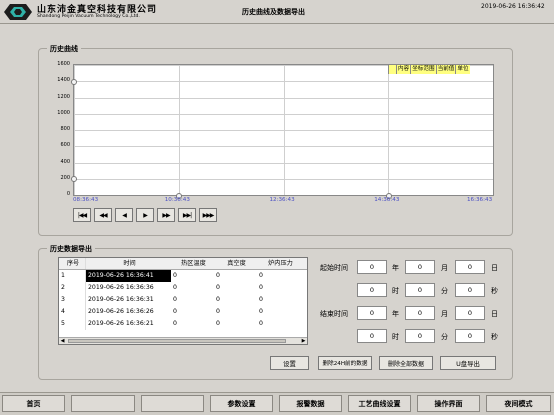 Image resolution: width=554 pixels, height=415 pixels. I want to click on play-button: ▶▶▶, so click(208, 215).